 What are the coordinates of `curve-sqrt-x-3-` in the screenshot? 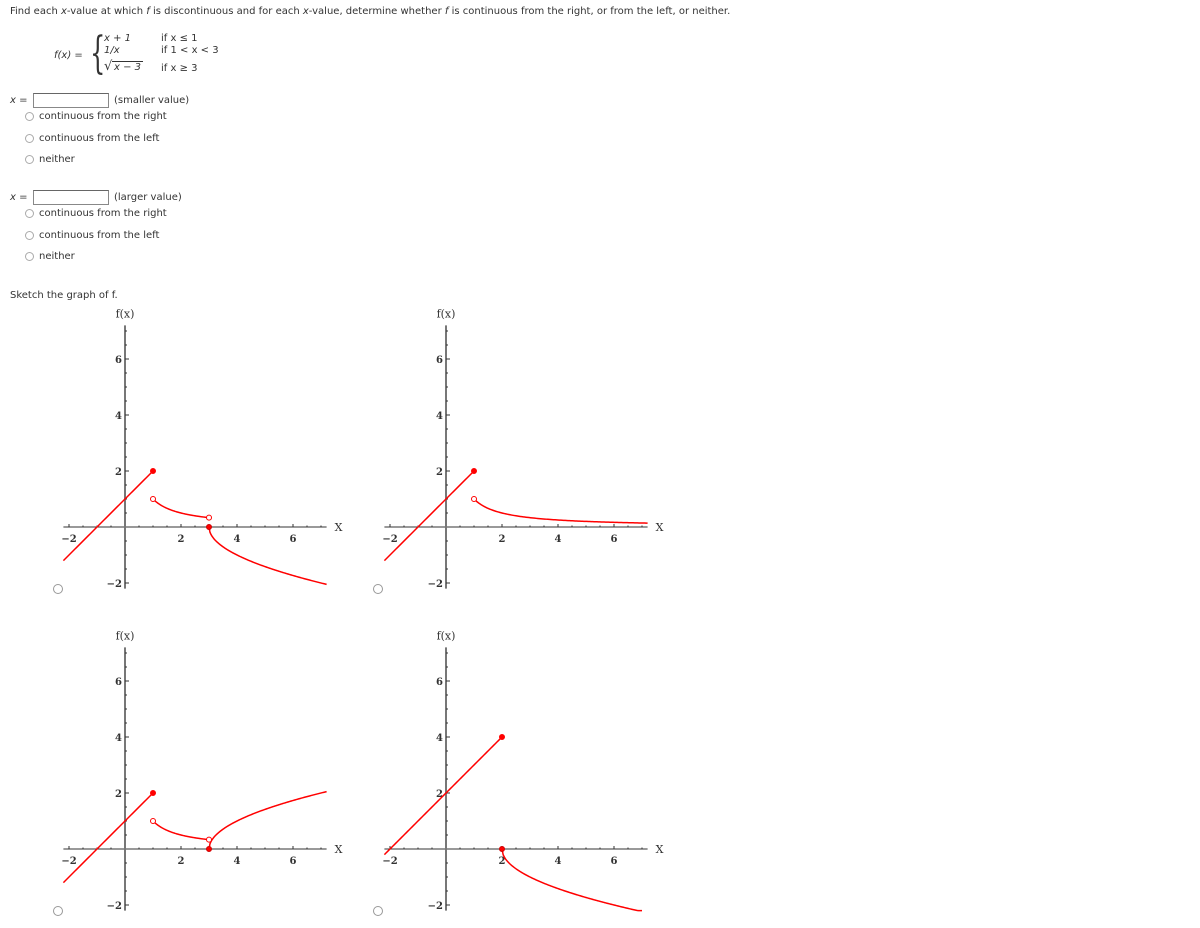 It's located at (267, 820).